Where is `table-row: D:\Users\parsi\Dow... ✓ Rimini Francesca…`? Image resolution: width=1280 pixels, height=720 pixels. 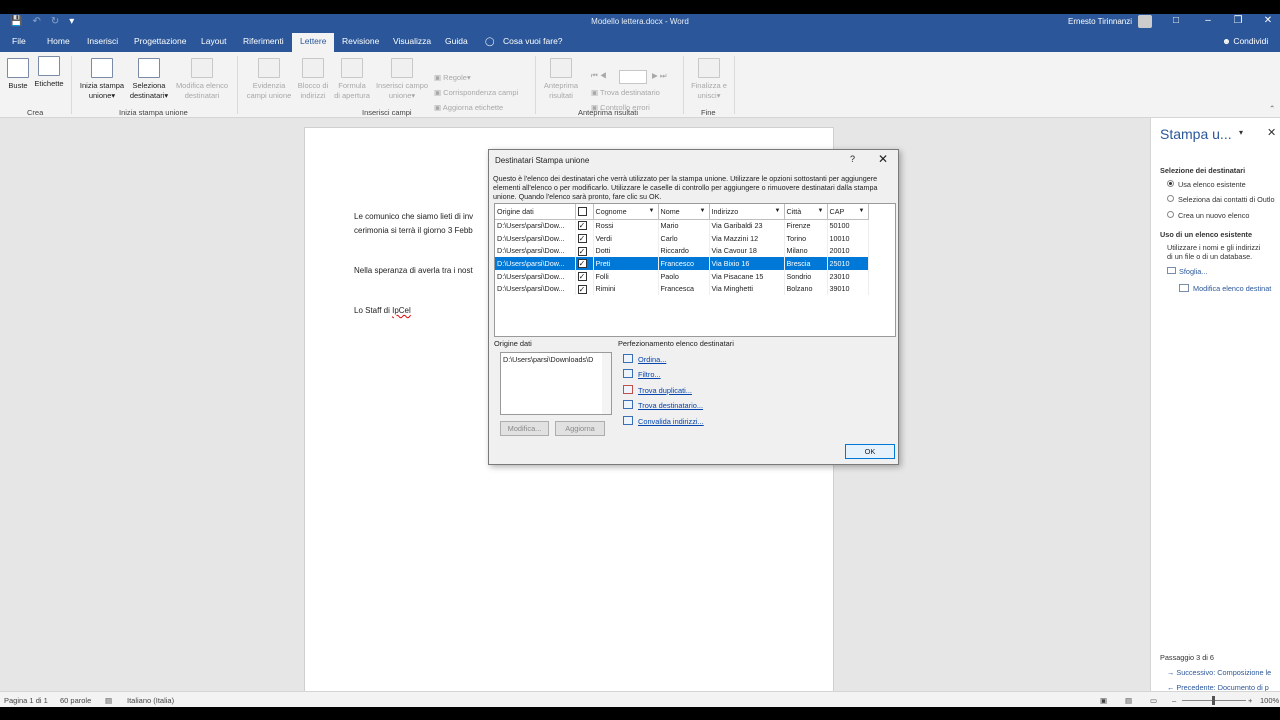
table-row: D:\Users\parsi\Dow... ✓ Rimini Francesca… is located at coordinates (682, 289).